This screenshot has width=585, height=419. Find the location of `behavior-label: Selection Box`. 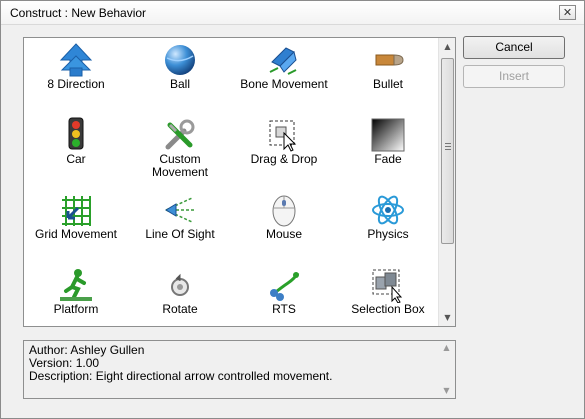

behavior-label: Selection Box is located at coordinates (388, 309).